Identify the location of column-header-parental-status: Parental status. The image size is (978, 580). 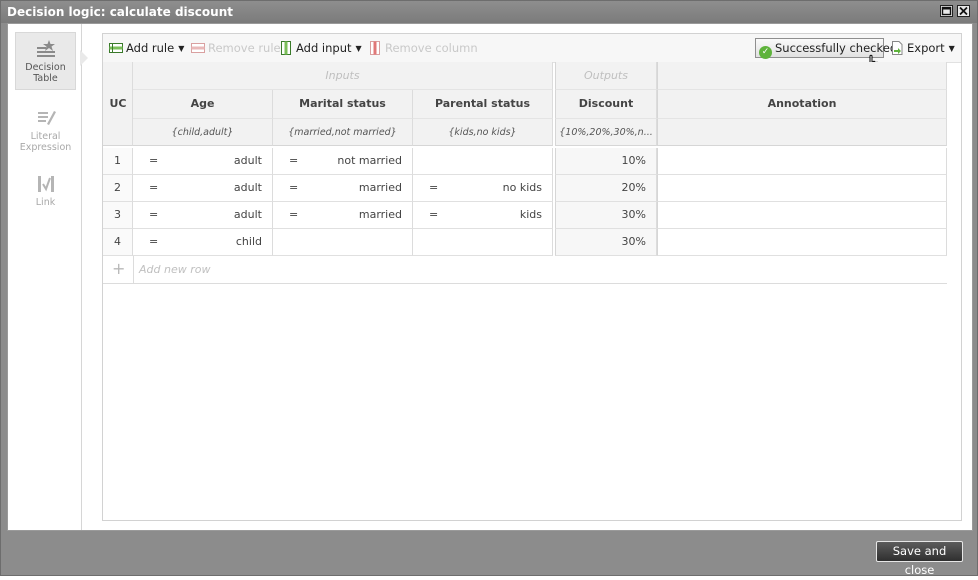
(483, 104).